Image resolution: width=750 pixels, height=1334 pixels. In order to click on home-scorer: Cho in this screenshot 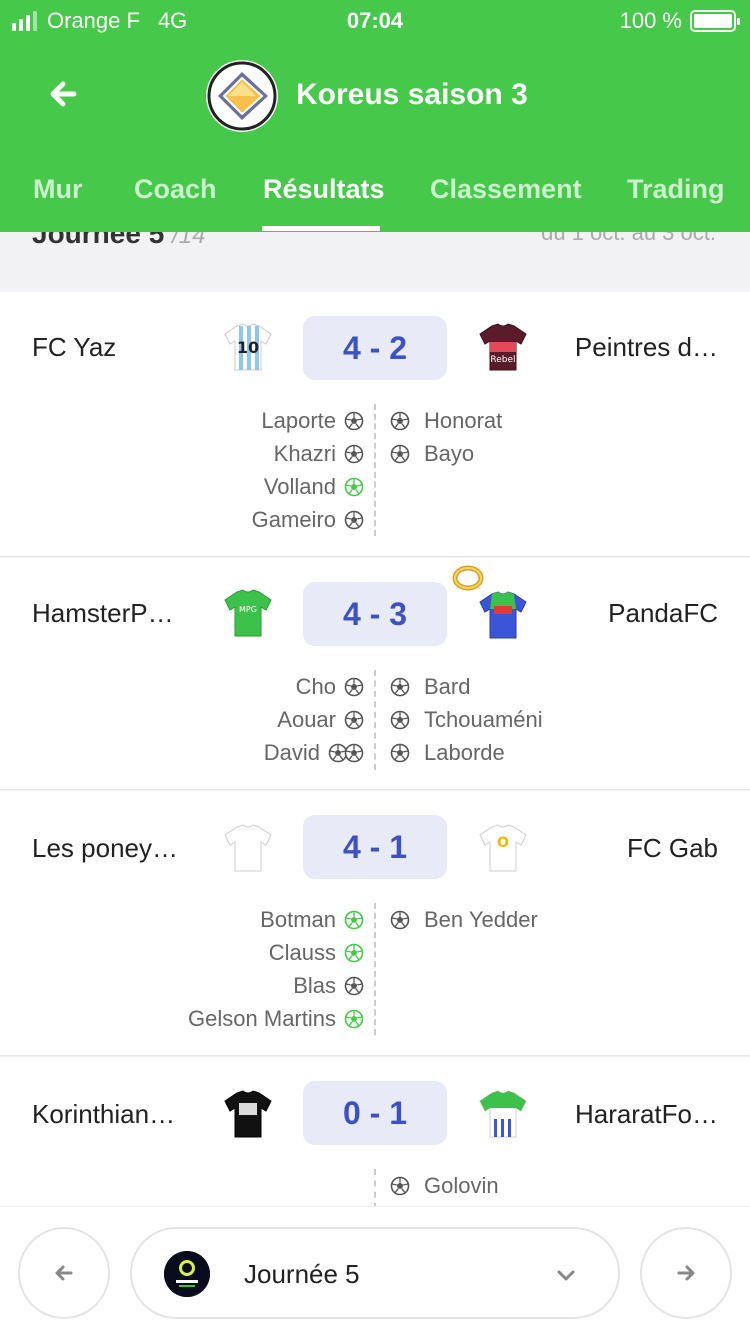, I will do `click(330, 686)`.